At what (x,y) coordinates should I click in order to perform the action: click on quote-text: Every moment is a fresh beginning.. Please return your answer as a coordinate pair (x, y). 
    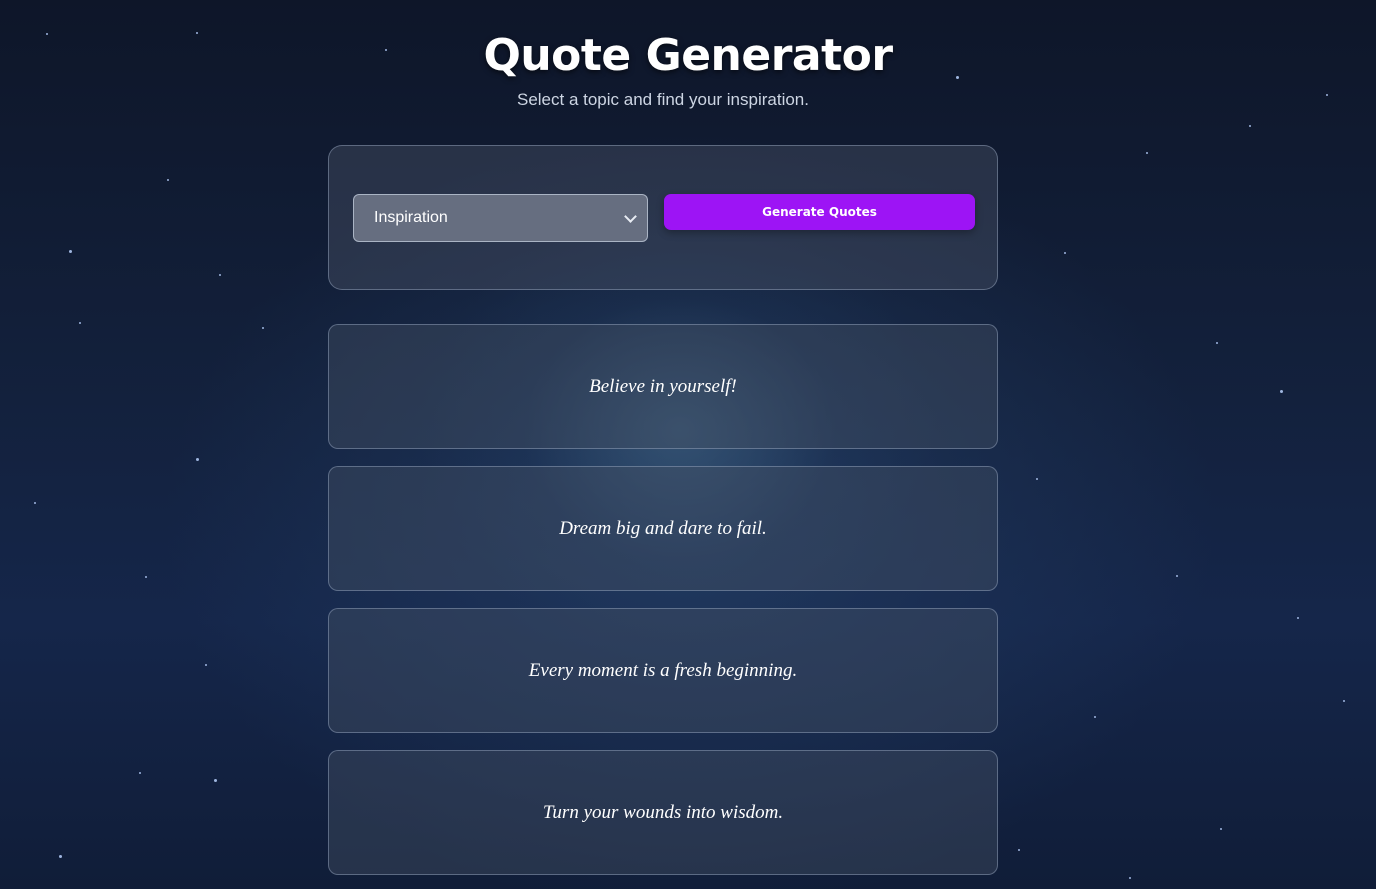
    Looking at the image, I should click on (663, 670).